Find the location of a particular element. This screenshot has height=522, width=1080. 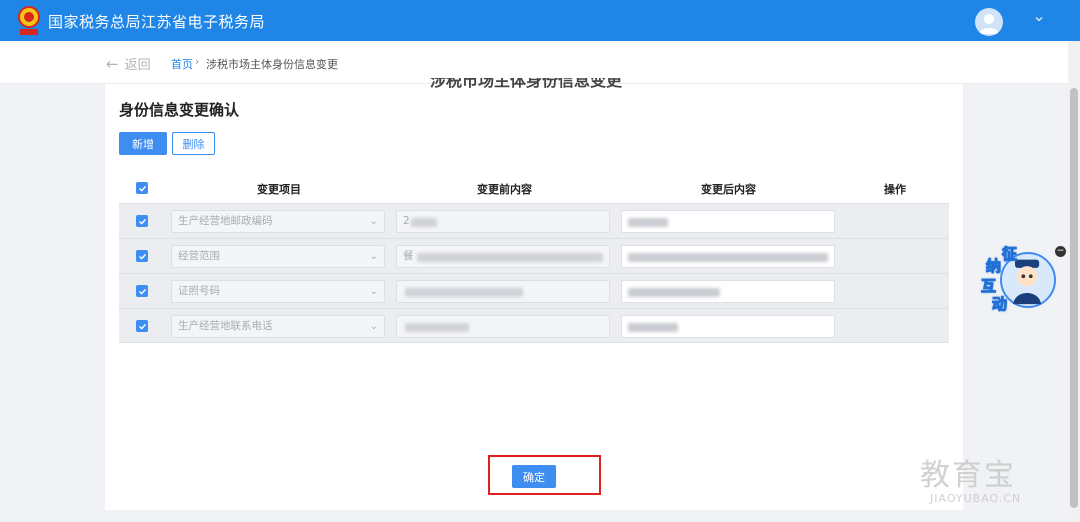

table-row: 生产经营地联系电话 ⌄ is located at coordinates (534, 325).